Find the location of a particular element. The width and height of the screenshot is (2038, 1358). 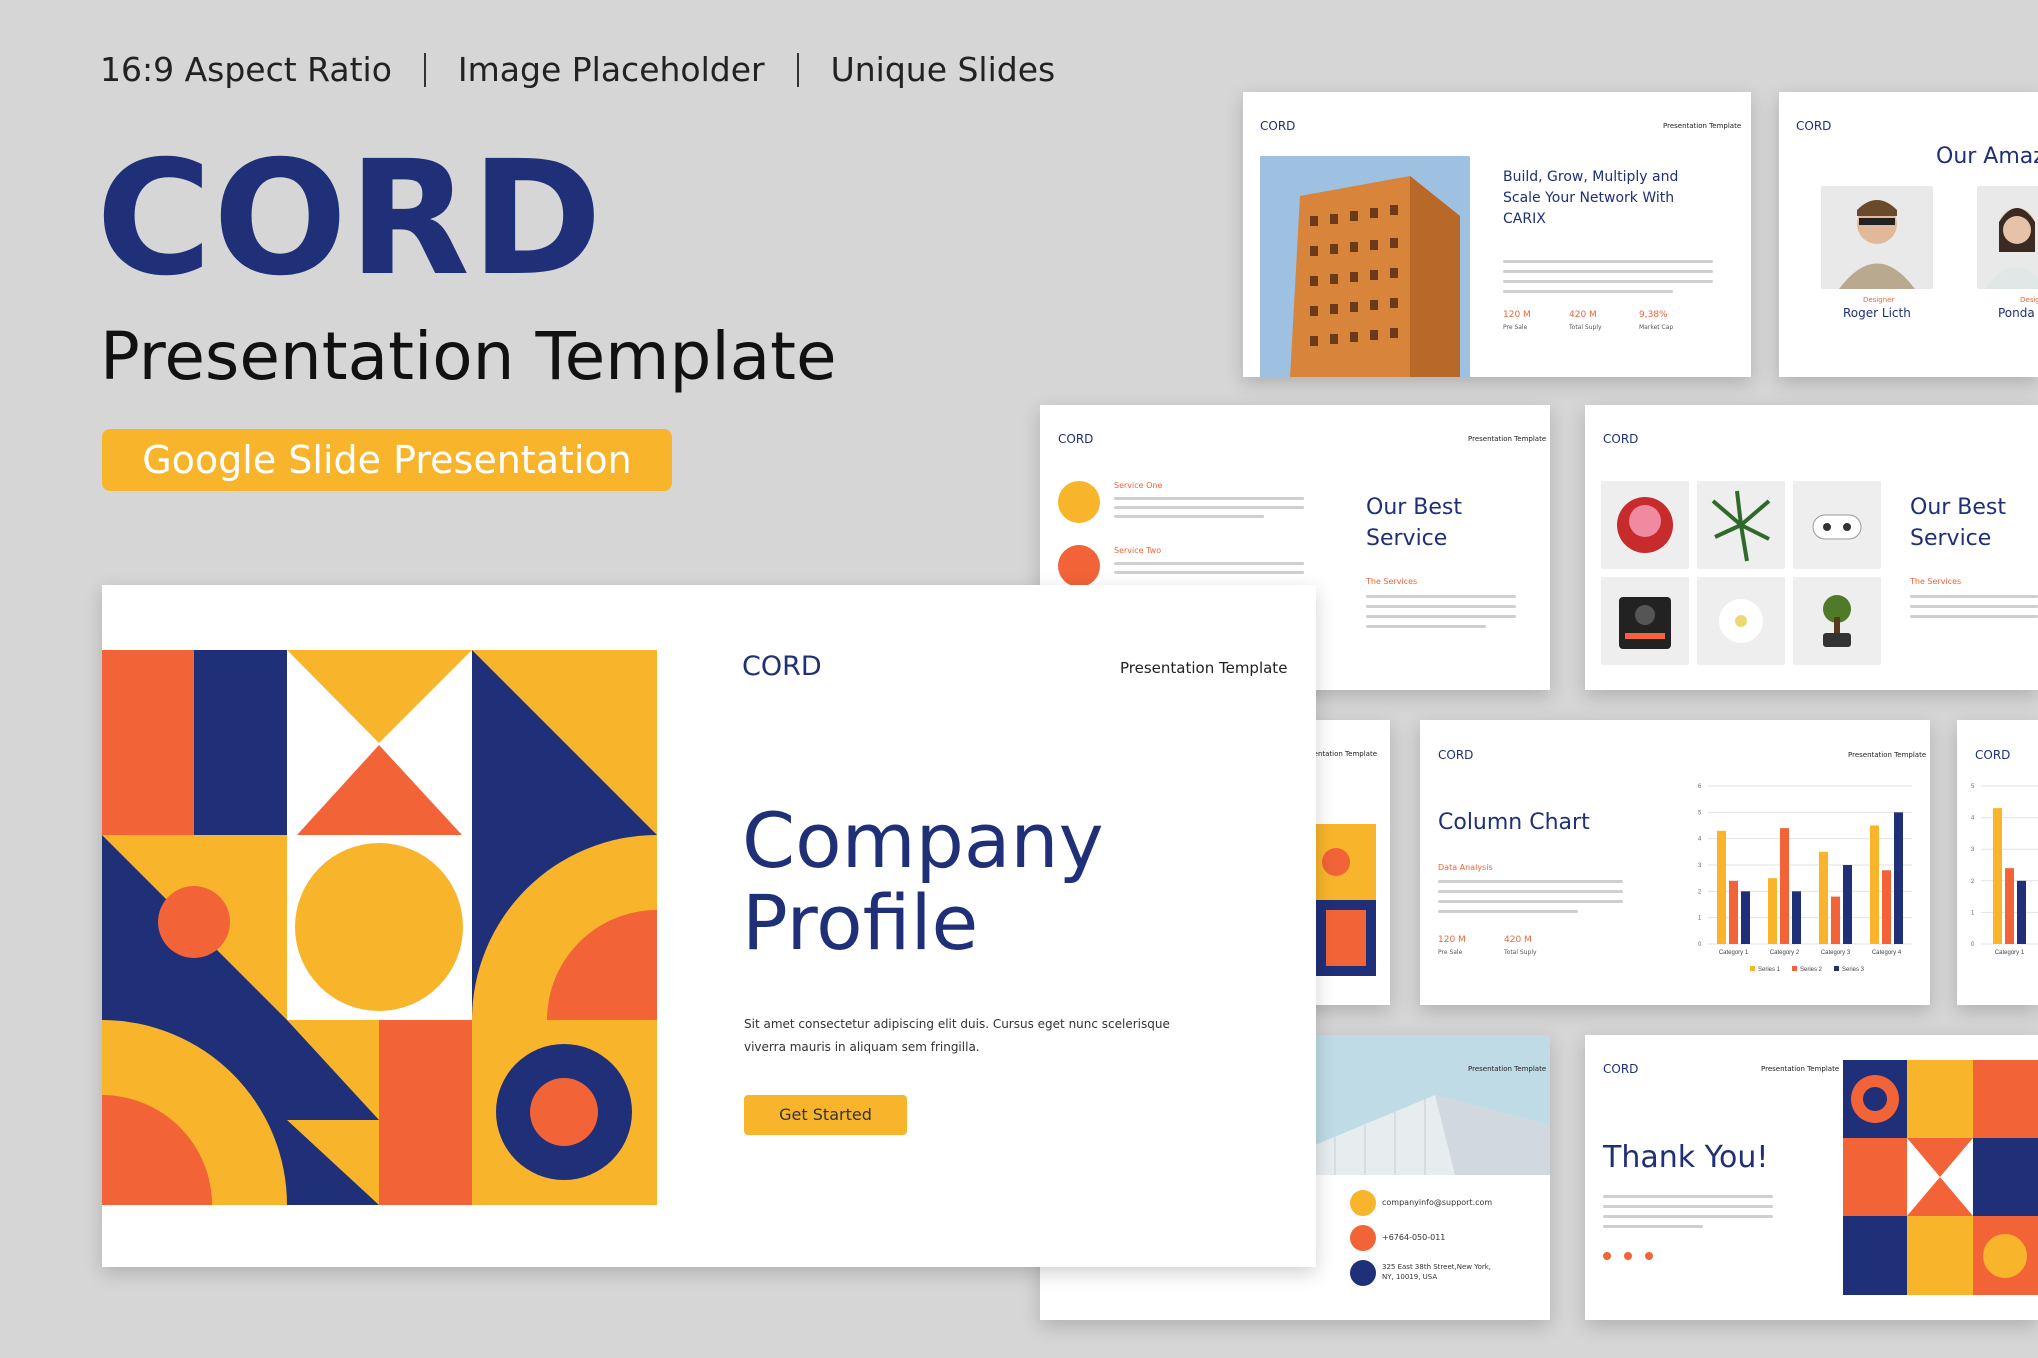

palm-leaf-illustration is located at coordinates (1741, 526).